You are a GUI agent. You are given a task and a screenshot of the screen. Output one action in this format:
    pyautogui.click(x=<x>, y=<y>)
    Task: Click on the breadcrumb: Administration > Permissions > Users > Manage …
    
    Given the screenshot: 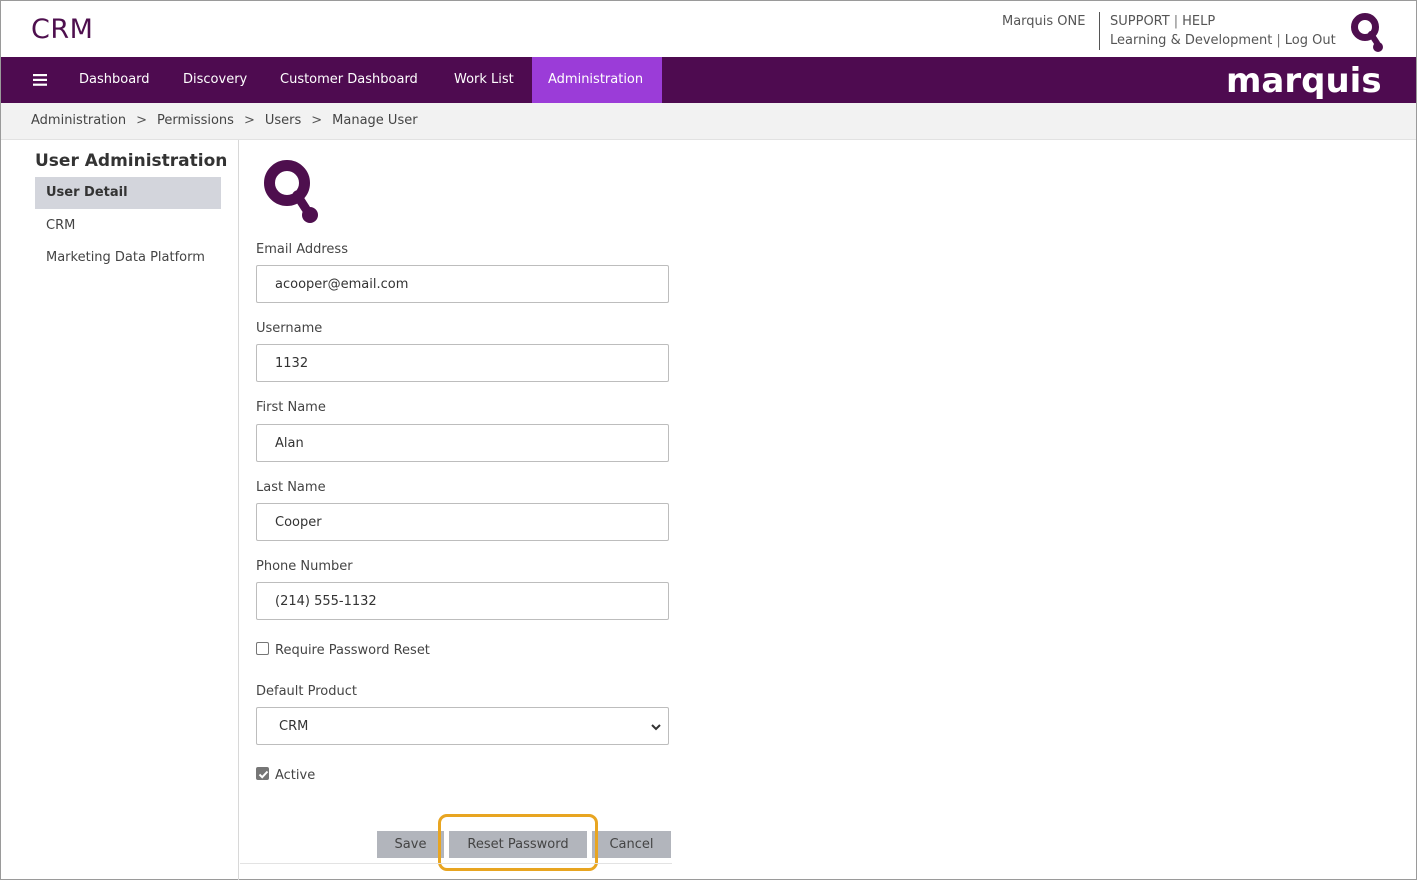 What is the action you would take?
    pyautogui.click(x=224, y=120)
    